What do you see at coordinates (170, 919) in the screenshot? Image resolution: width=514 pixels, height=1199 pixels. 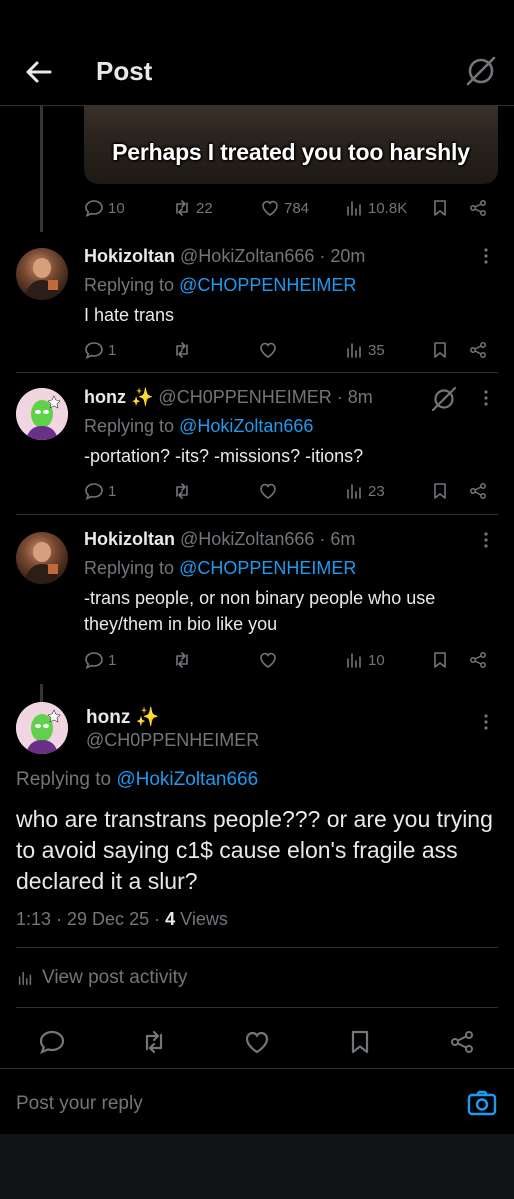 I see `views-count: 4` at bounding box center [170, 919].